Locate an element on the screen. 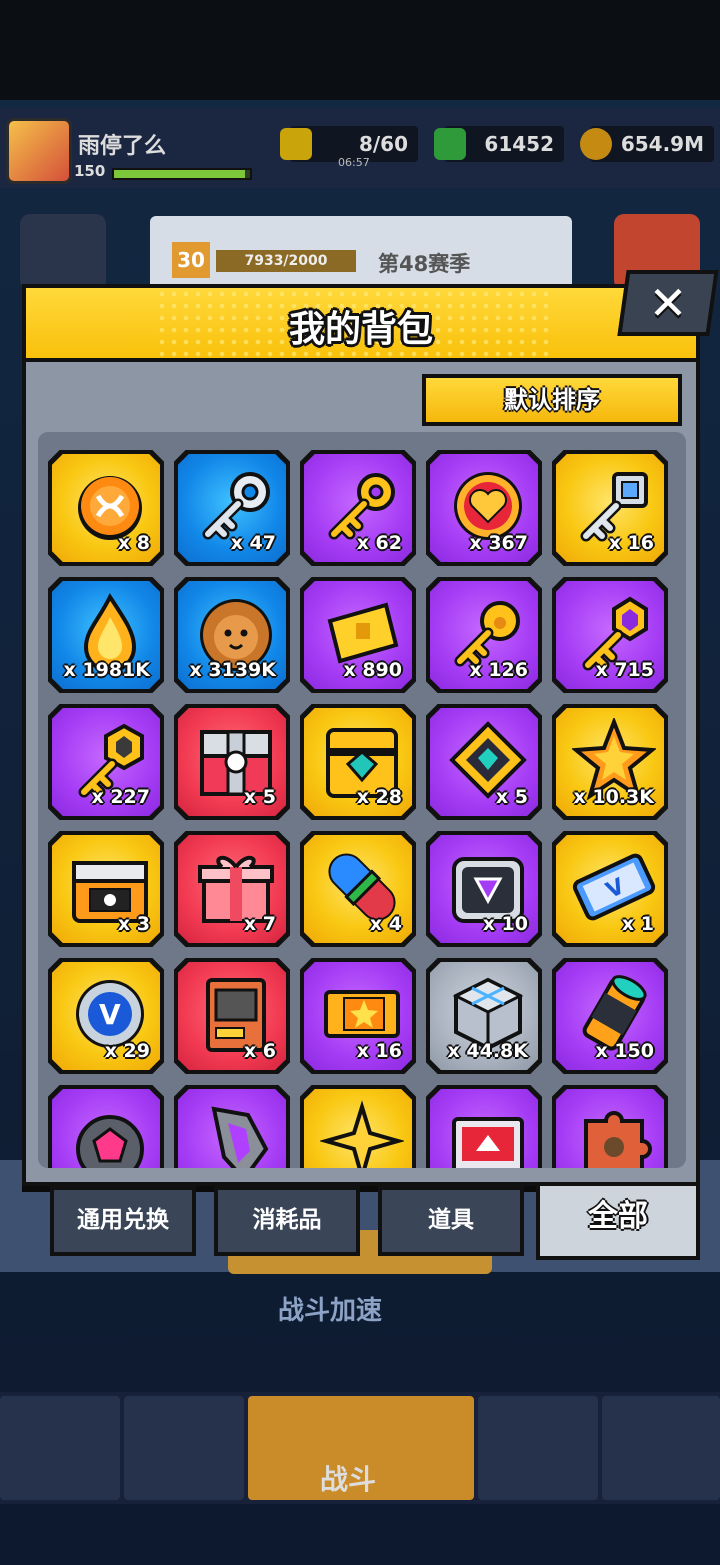 The width and height of the screenshot is (720, 1565). menu-button is located at coordinates (63, 252).